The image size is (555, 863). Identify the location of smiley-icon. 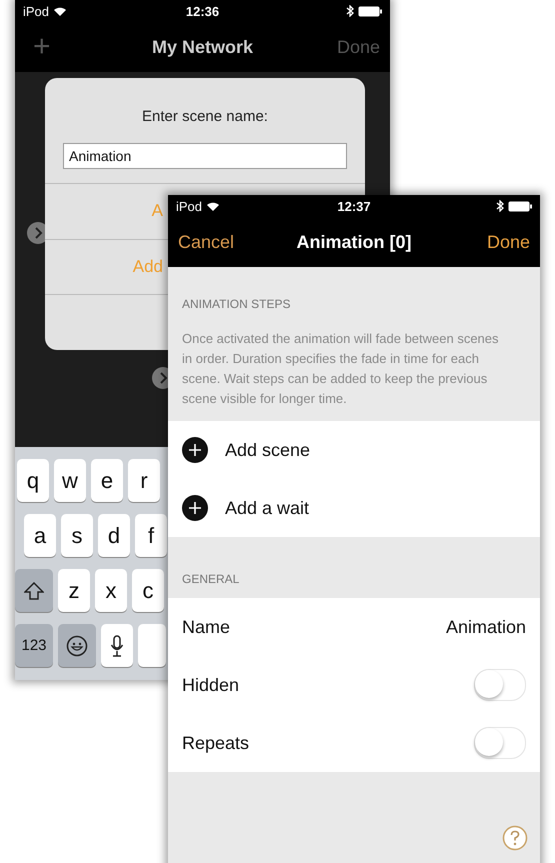
(77, 645).